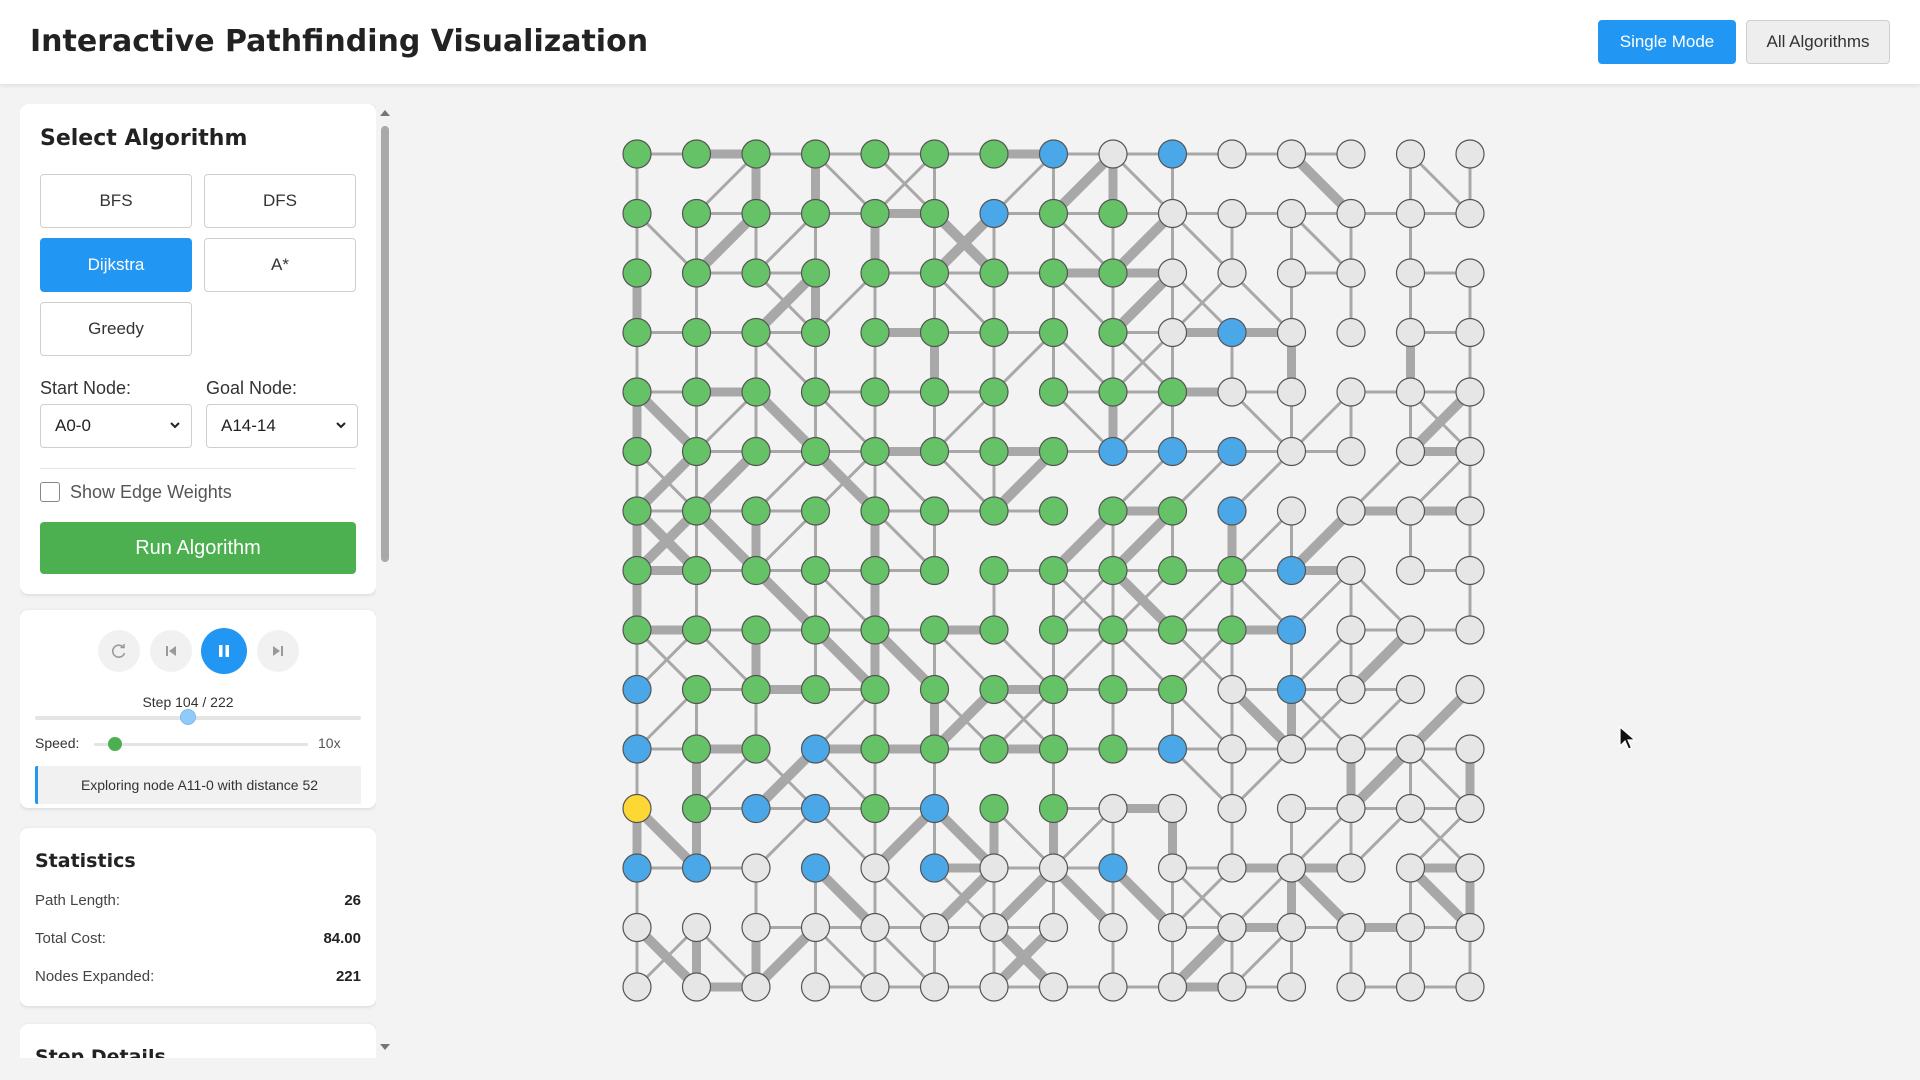 Image resolution: width=1920 pixels, height=1080 pixels. What do you see at coordinates (1667, 42) in the screenshot?
I see `single-mode-button: Single Mode` at bounding box center [1667, 42].